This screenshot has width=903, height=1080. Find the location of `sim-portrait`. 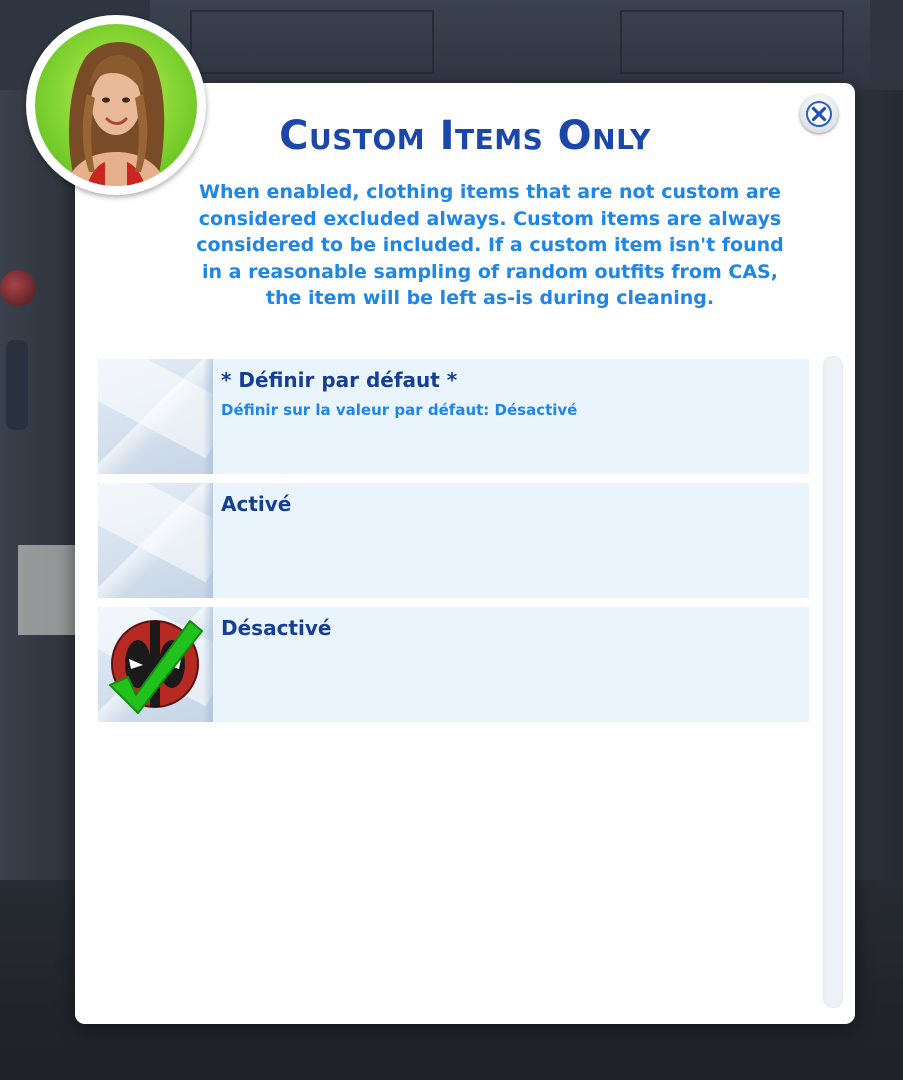

sim-portrait is located at coordinates (116, 105).